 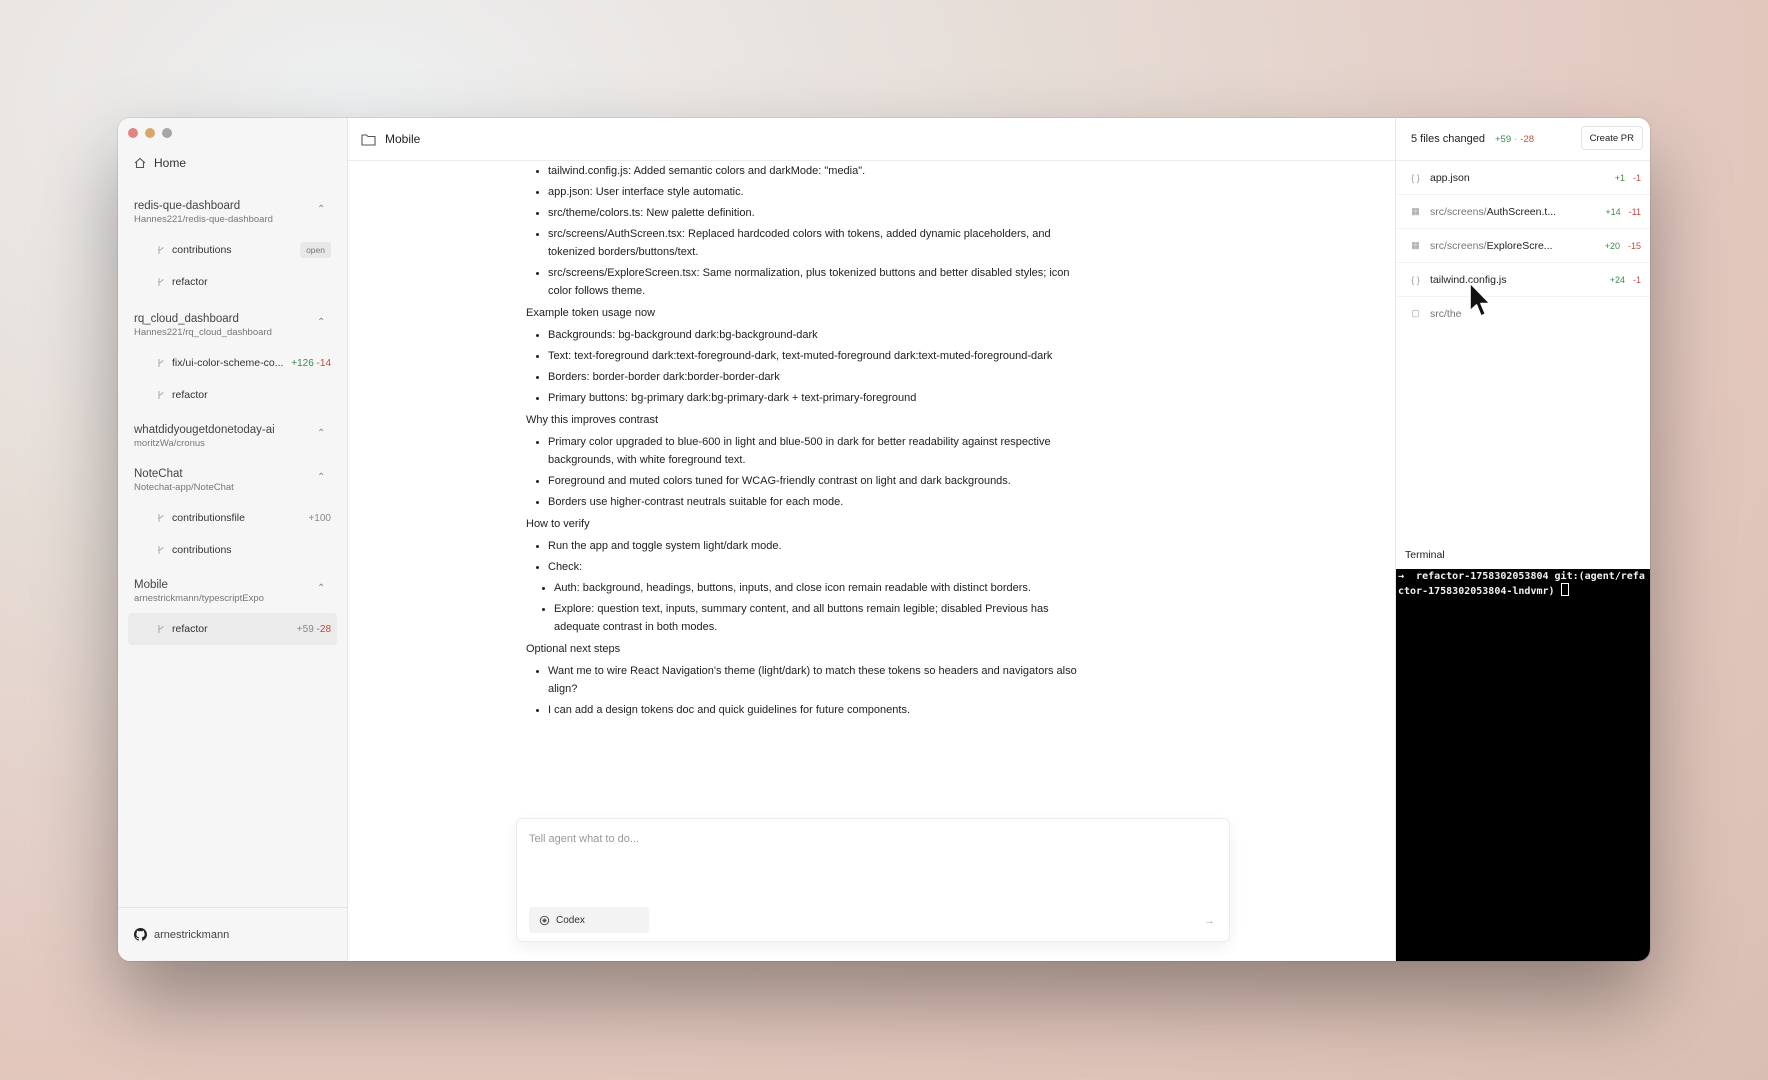 What do you see at coordinates (160, 163) in the screenshot?
I see `home-nav-item: Home` at bounding box center [160, 163].